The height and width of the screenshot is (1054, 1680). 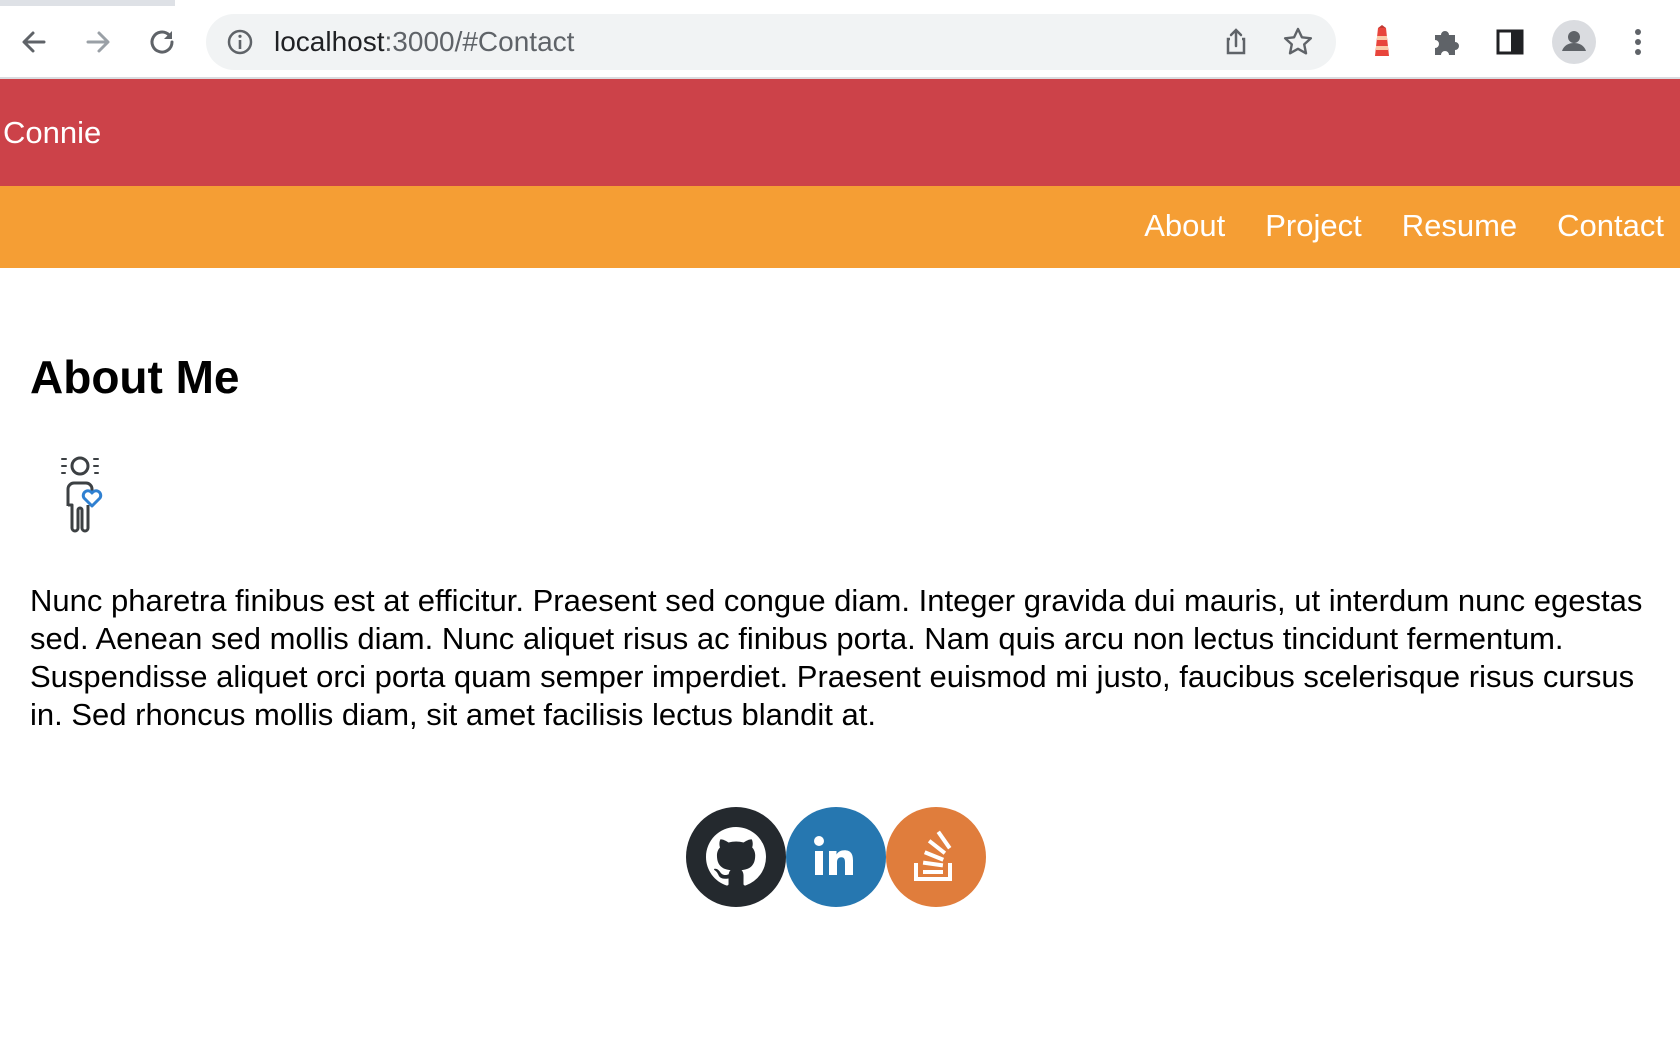 I want to click on profile-button, so click(x=1574, y=42).